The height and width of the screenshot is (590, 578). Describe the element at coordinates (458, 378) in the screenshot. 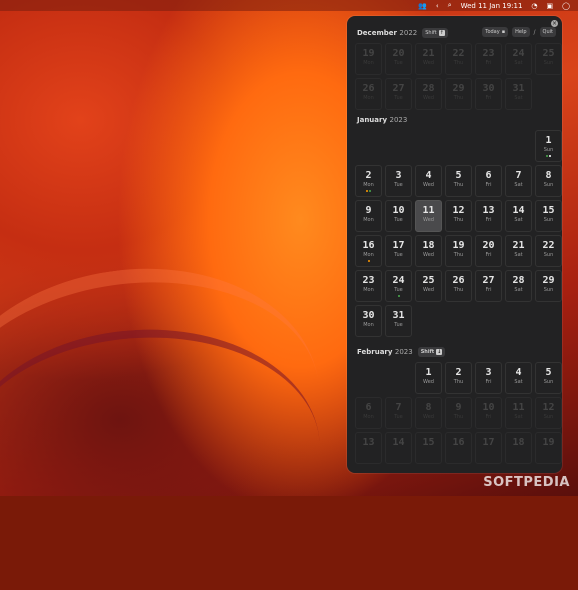

I see `day-cell: 2 Thu` at that location.